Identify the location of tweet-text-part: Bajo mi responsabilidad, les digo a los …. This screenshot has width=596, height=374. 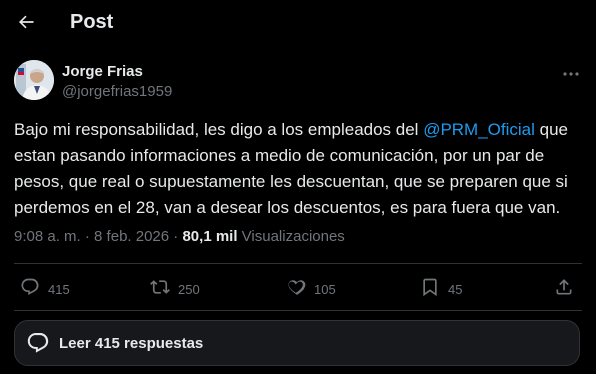
(219, 129).